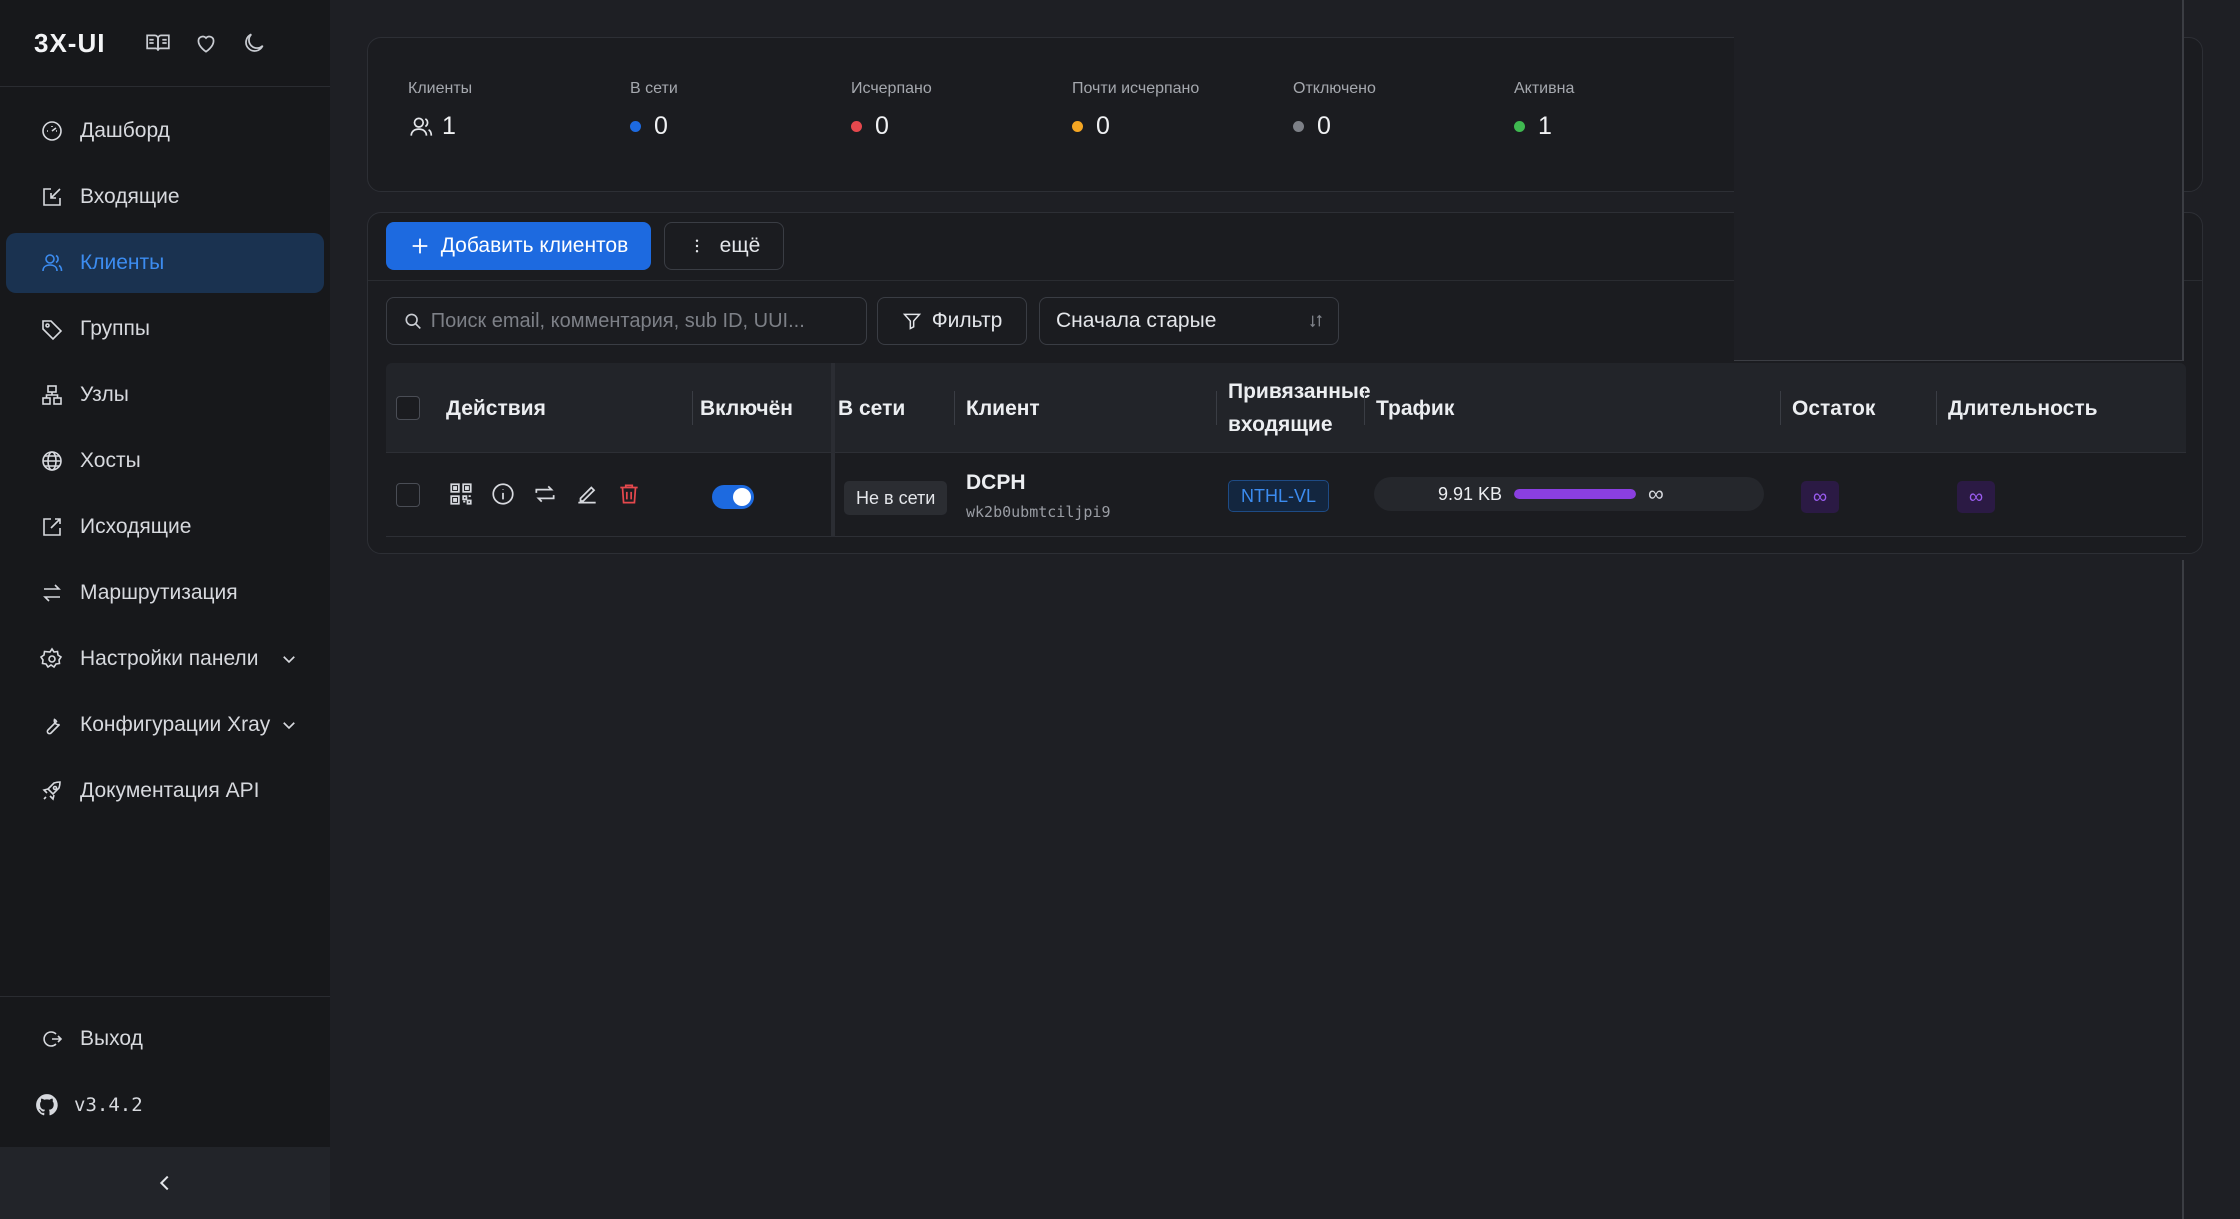  What do you see at coordinates (108, 1105) in the screenshot?
I see `version-label: v3.4.2` at bounding box center [108, 1105].